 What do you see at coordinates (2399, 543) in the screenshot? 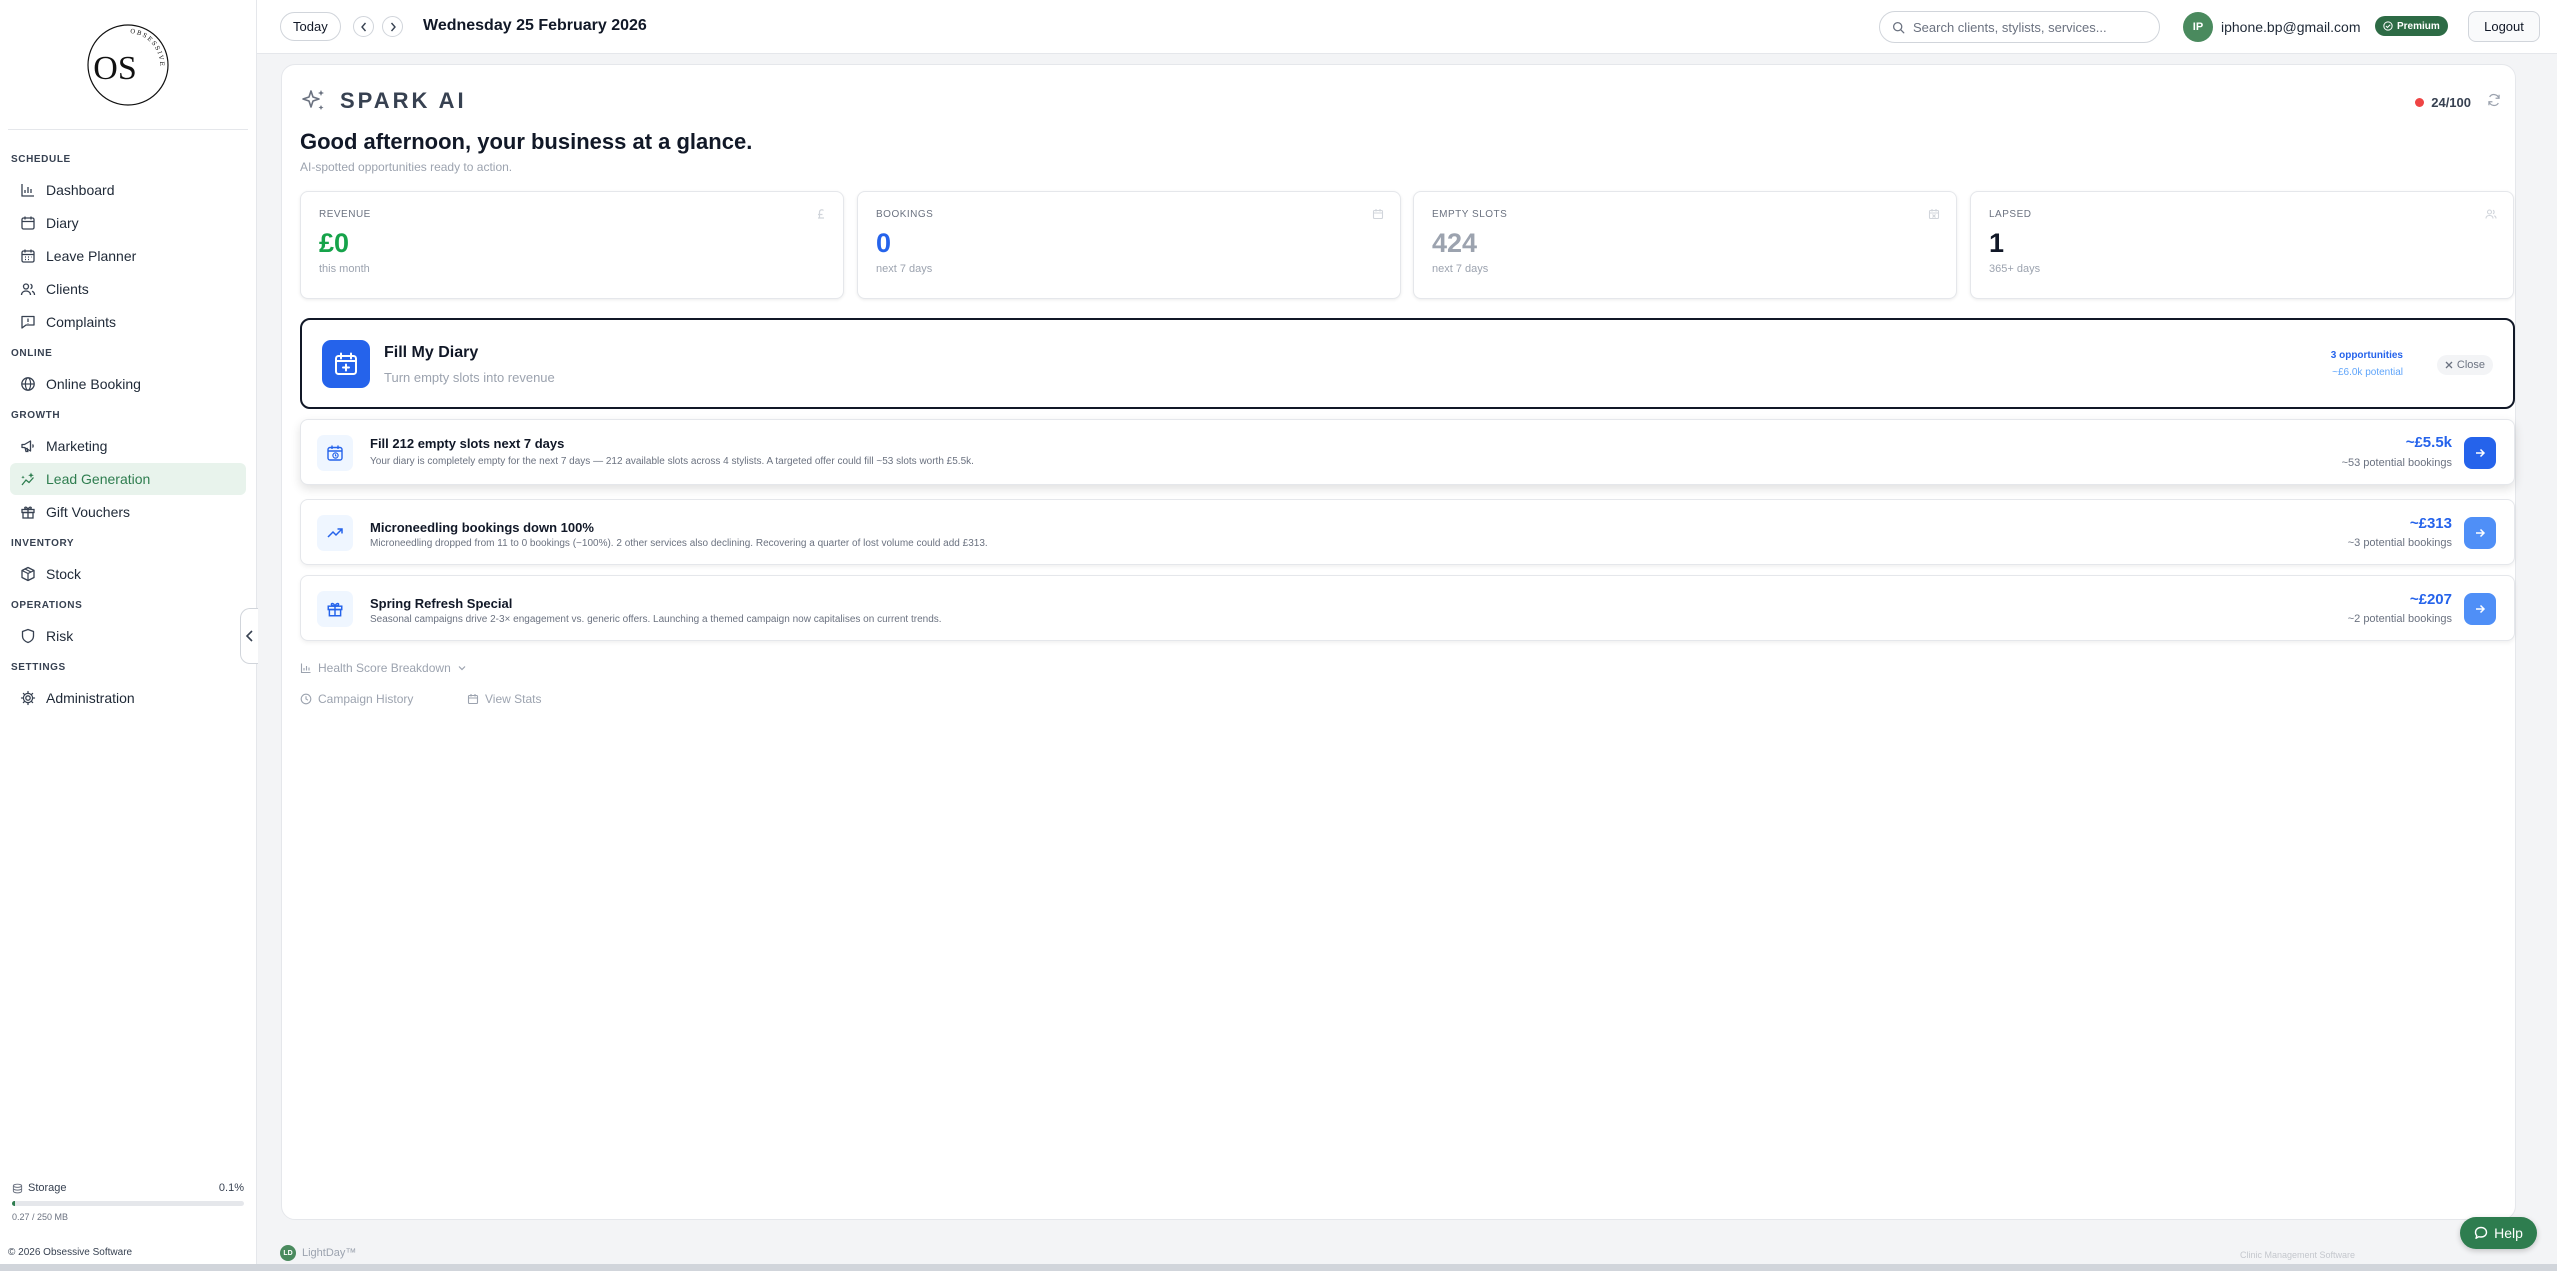
I see `opportunity-bookings: ~3 potential bookings` at bounding box center [2399, 543].